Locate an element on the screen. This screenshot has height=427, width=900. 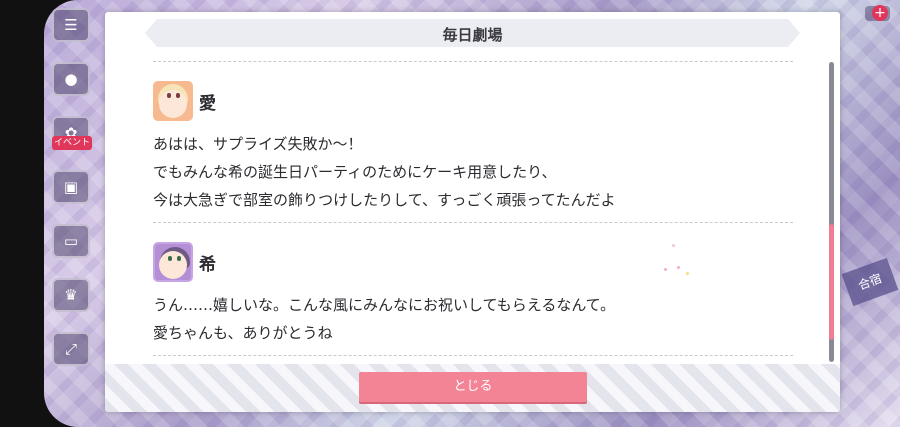
scrollbar is located at coordinates (831, 212).